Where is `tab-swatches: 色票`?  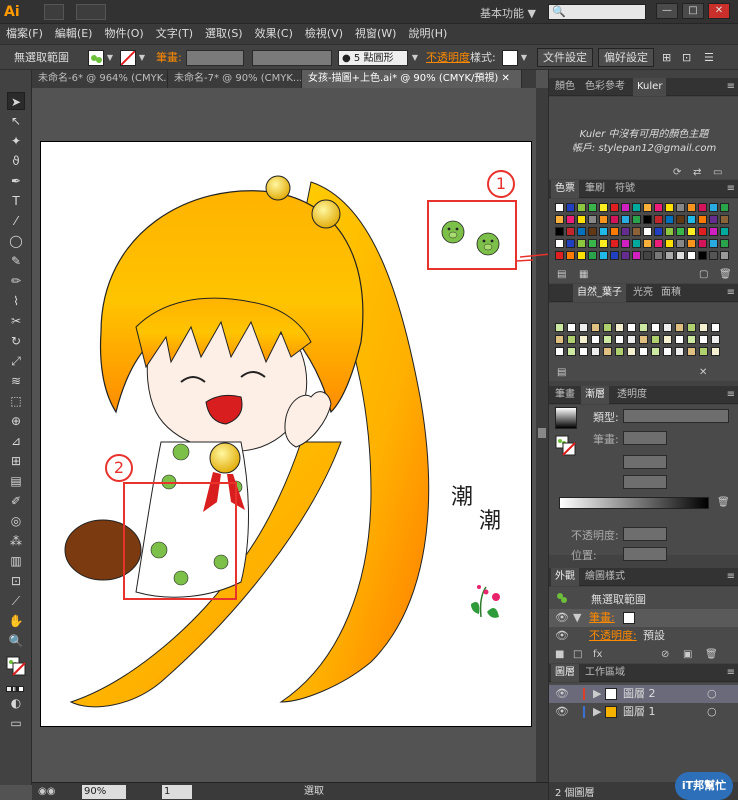
tab-swatches: 色票 is located at coordinates (565, 189).